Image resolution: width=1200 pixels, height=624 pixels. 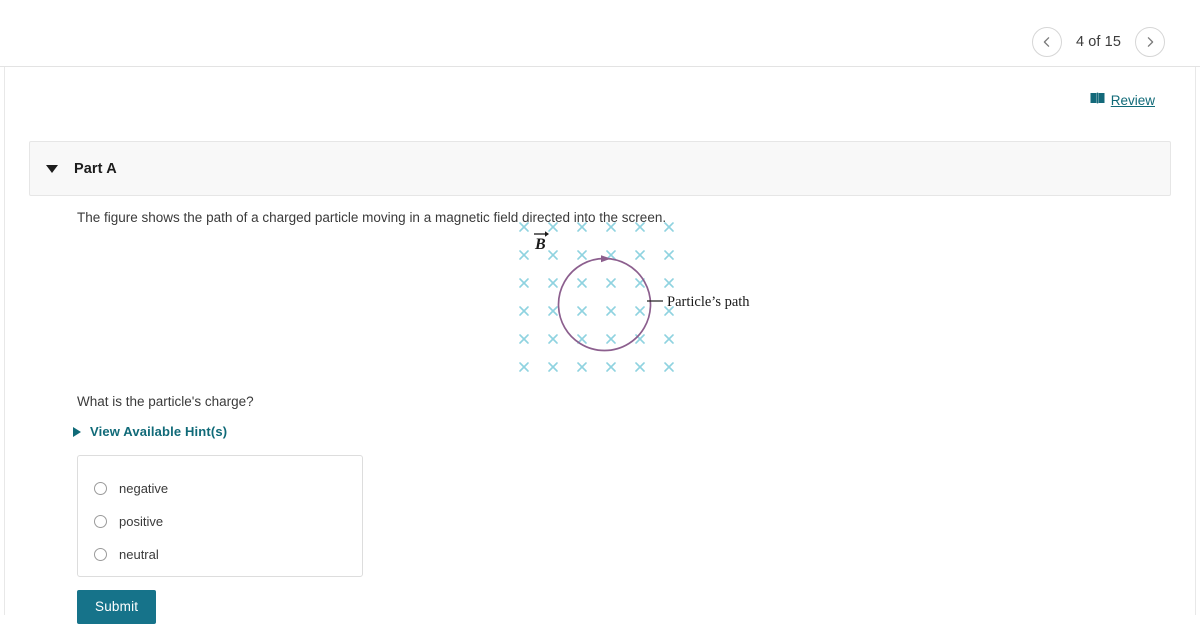 I want to click on book-icon, so click(x=1097, y=100).